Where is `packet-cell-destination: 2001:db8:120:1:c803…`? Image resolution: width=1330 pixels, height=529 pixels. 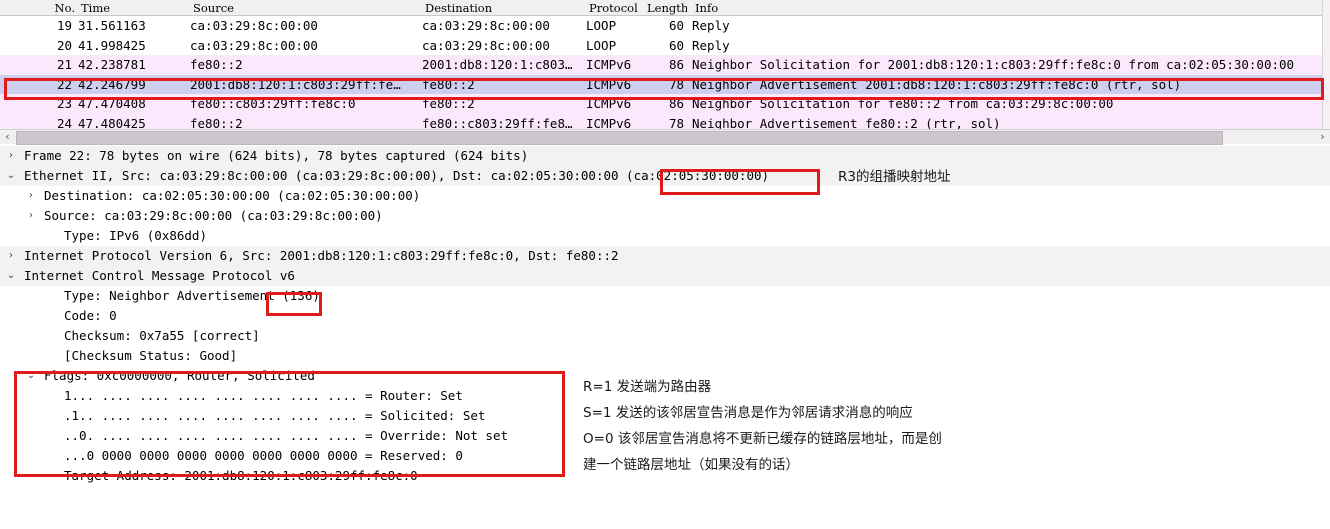
packet-cell-destination: 2001:db8:120:1:c803… is located at coordinates (497, 64).